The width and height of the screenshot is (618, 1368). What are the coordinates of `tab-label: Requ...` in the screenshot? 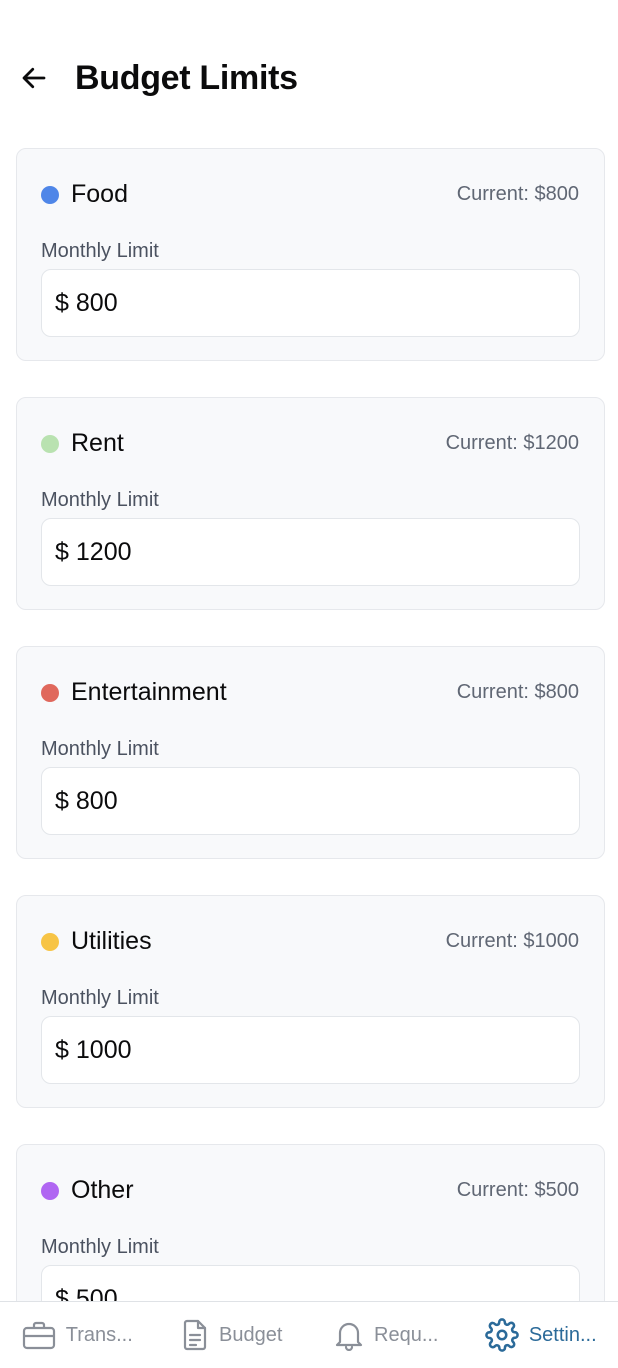 It's located at (406, 1334).